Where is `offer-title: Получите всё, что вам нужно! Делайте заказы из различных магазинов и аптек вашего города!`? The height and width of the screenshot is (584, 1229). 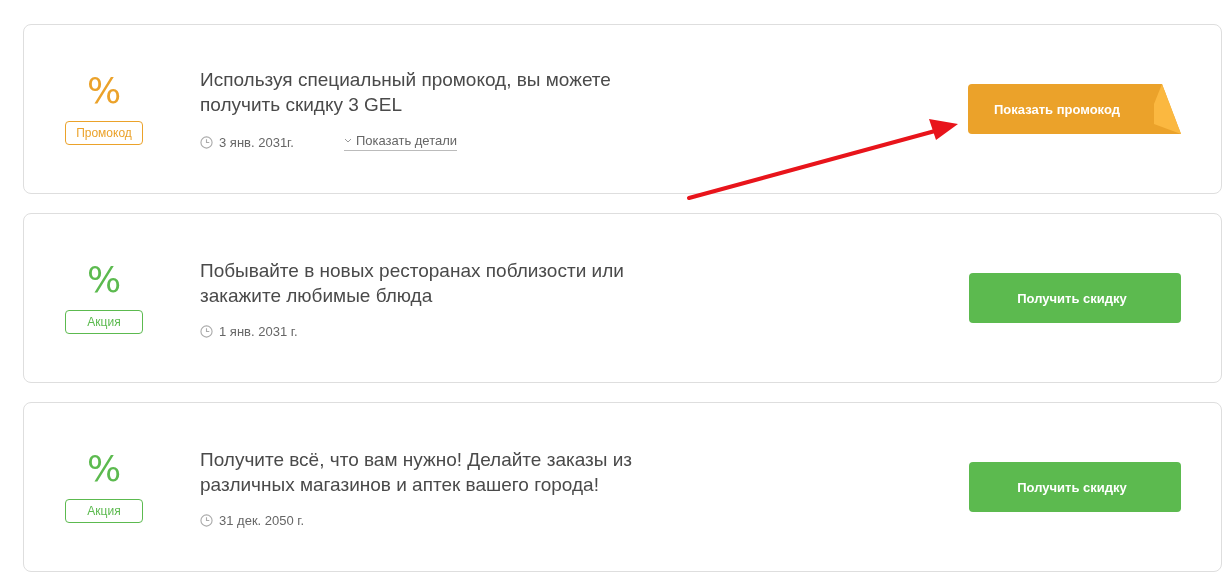
offer-title: Получите всё, что вам нужно! Делайте заказы из различных магазинов и аптек вашего города! is located at coordinates (417, 472).